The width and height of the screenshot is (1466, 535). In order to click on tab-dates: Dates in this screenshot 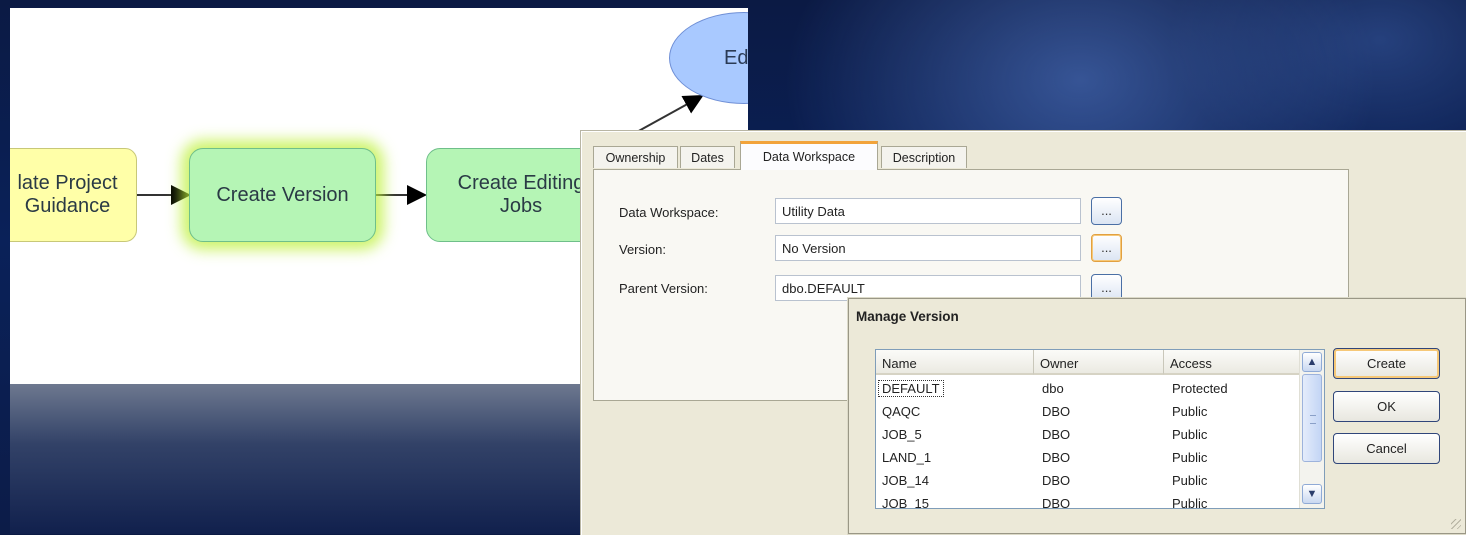, I will do `click(707, 157)`.